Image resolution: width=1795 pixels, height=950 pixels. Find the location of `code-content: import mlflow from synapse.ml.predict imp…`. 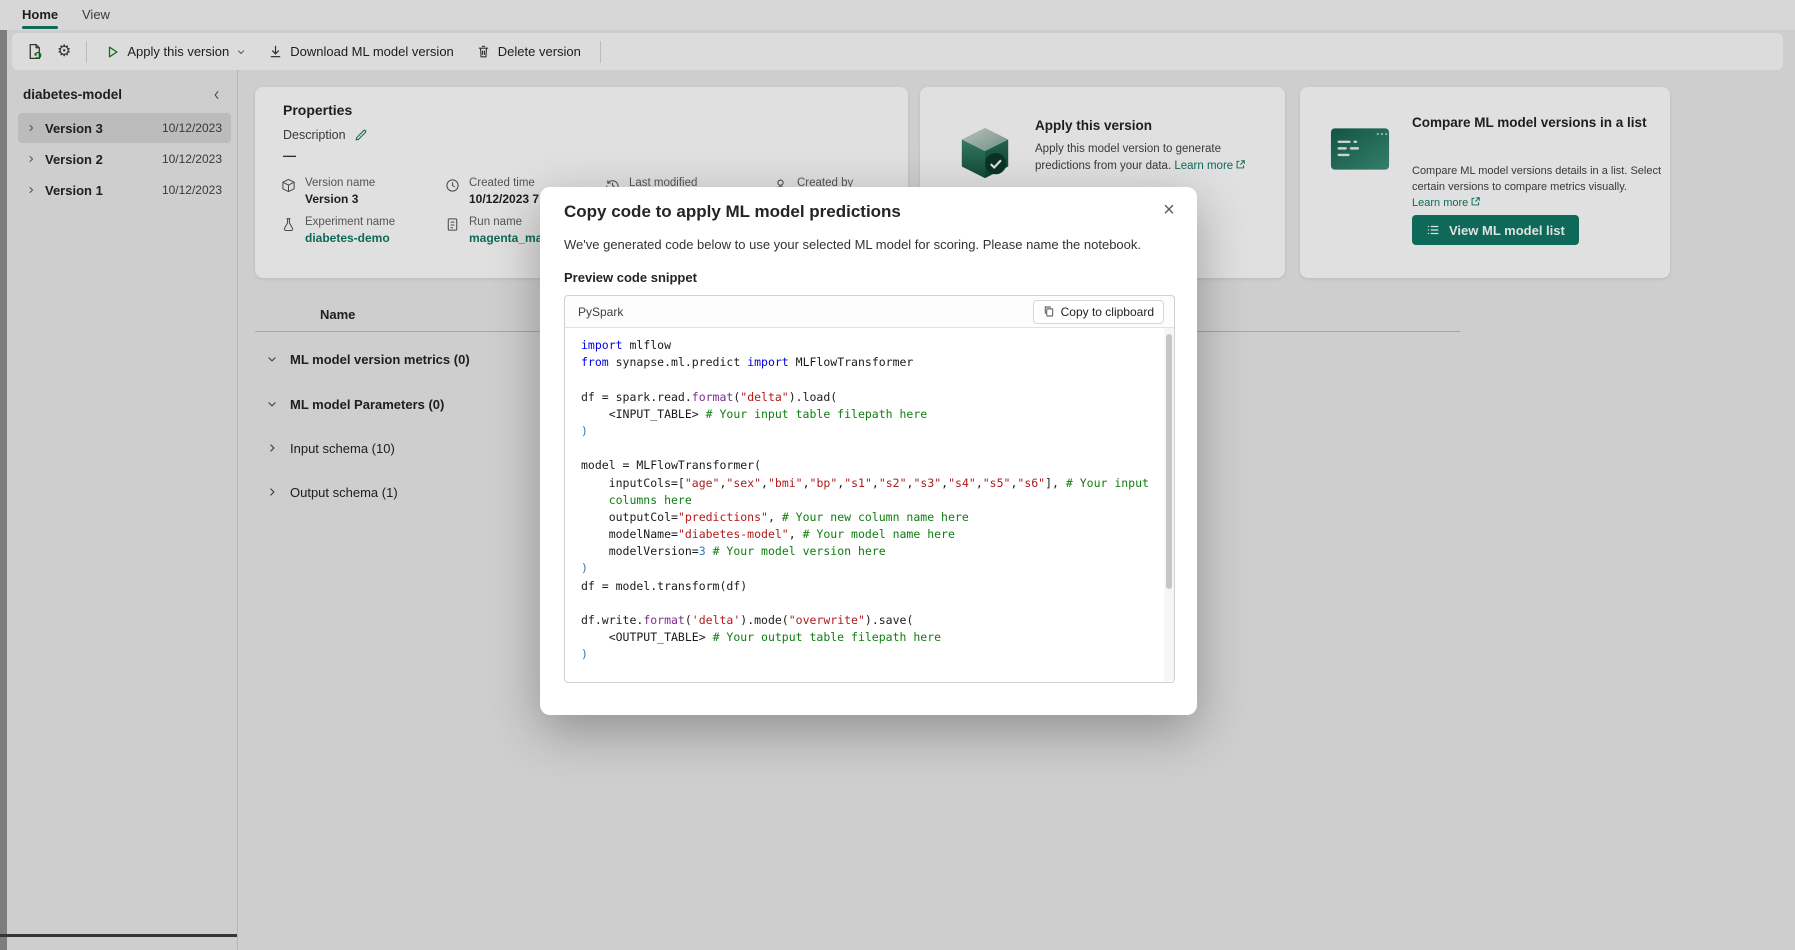

code-content: import mlflow from synapse.ml.predict imp… is located at coordinates (865, 500).